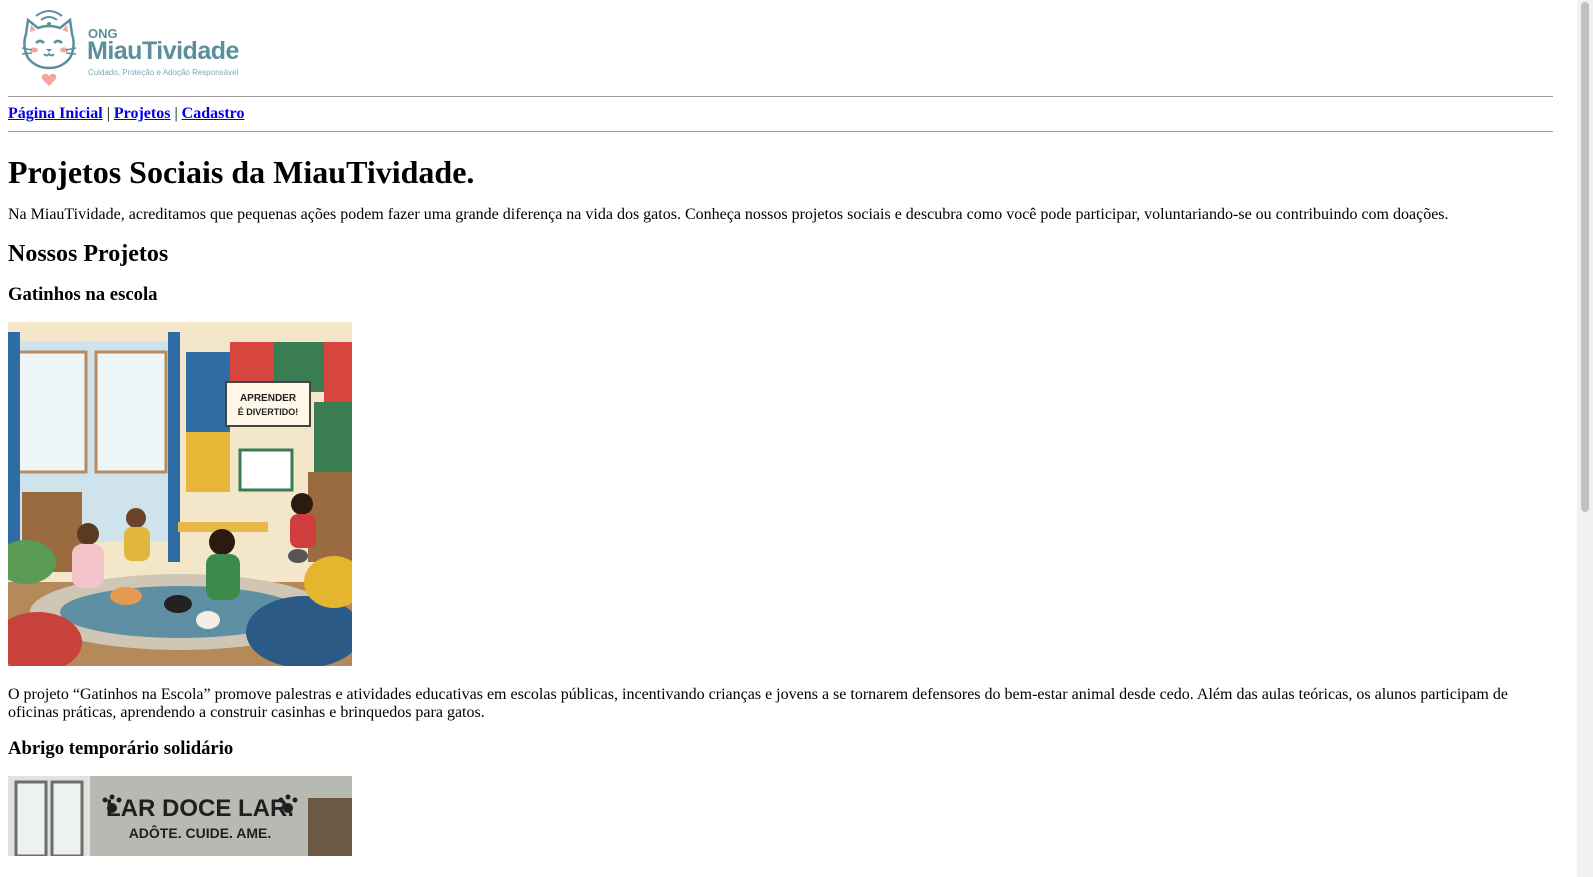 This screenshot has width=1593, height=877. I want to click on shelter-sign-line1: LAR DOCE LAR., so click(200, 808).